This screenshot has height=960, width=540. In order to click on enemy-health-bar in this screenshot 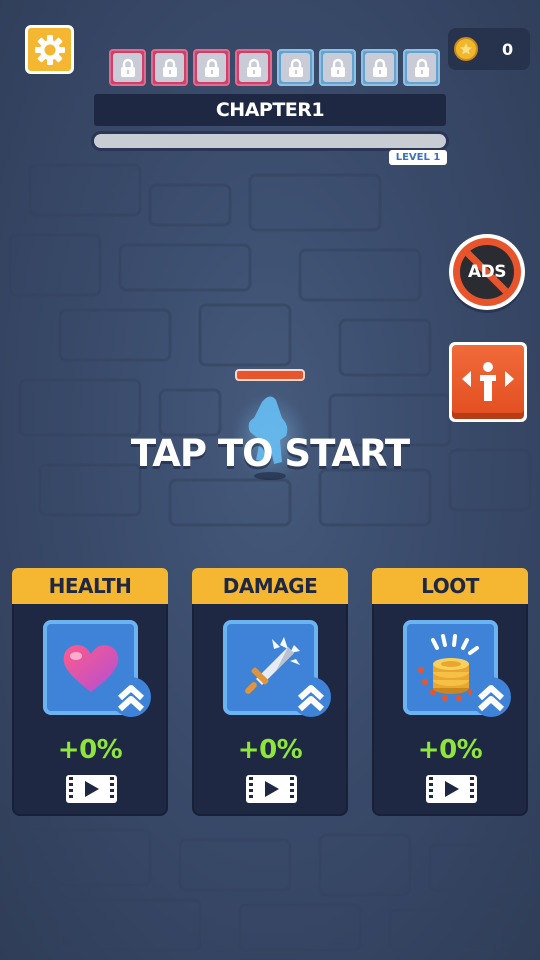, I will do `click(270, 375)`.